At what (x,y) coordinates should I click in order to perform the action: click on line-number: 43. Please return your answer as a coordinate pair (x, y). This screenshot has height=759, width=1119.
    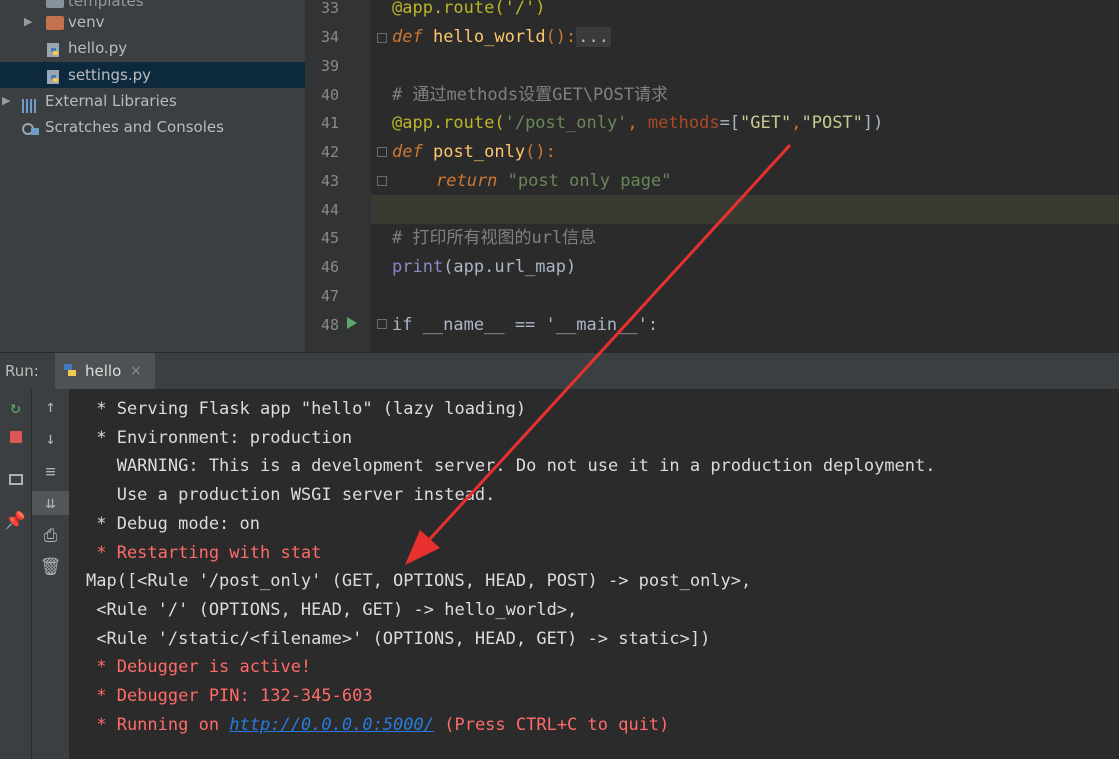
    Looking at the image, I should click on (329, 181).